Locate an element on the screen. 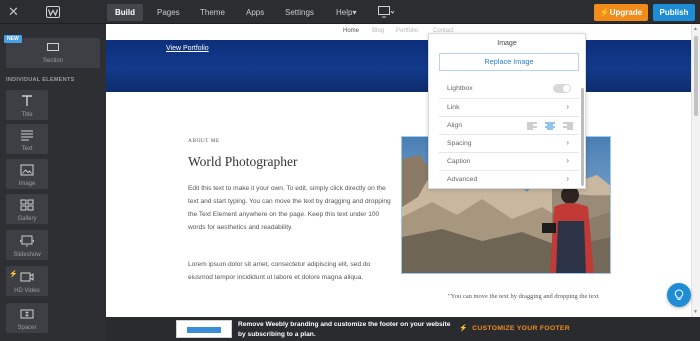  title-icon is located at coordinates (27, 100).